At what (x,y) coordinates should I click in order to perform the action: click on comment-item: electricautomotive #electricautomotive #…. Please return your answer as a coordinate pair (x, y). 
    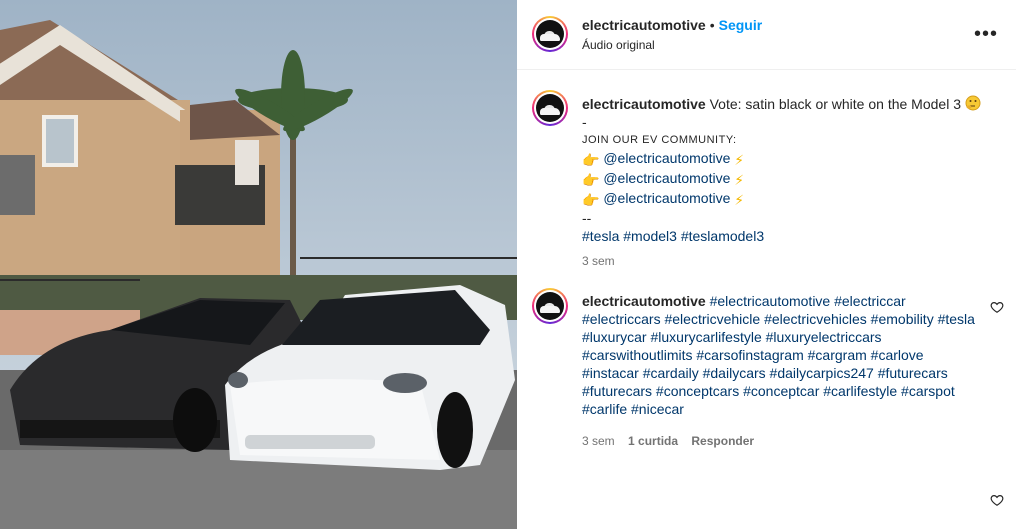
    Looking at the image, I should click on (779, 355).